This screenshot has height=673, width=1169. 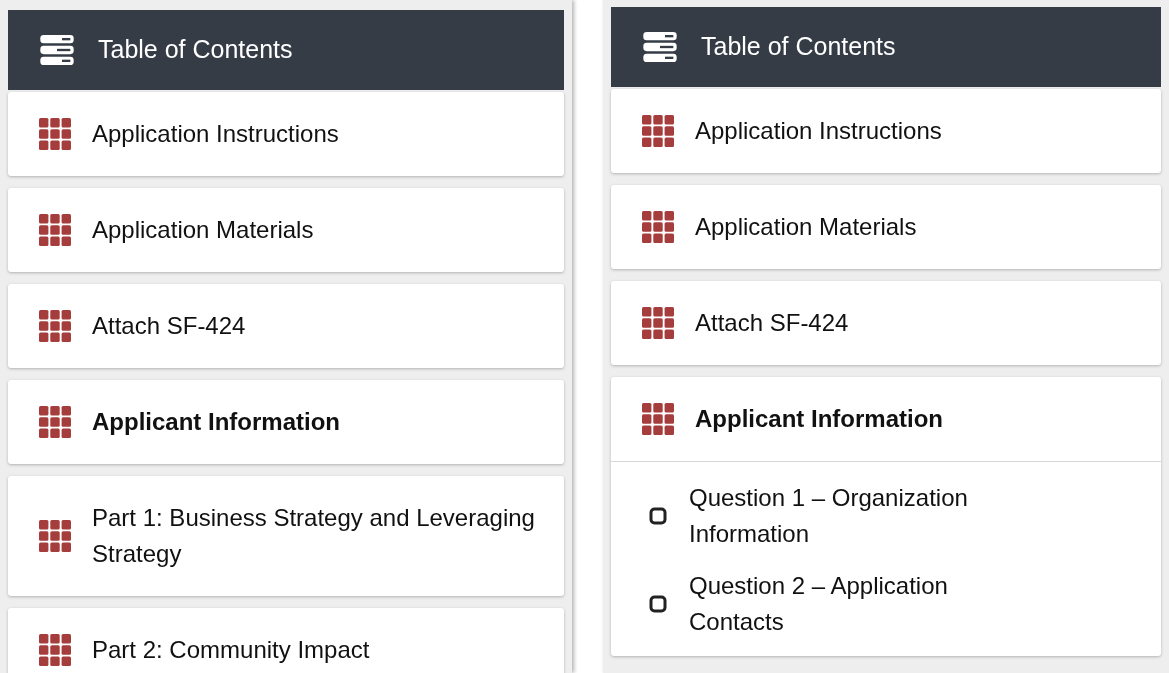 I want to click on toc-subitem: Question 1 – Organization Information, so click(x=886, y=516).